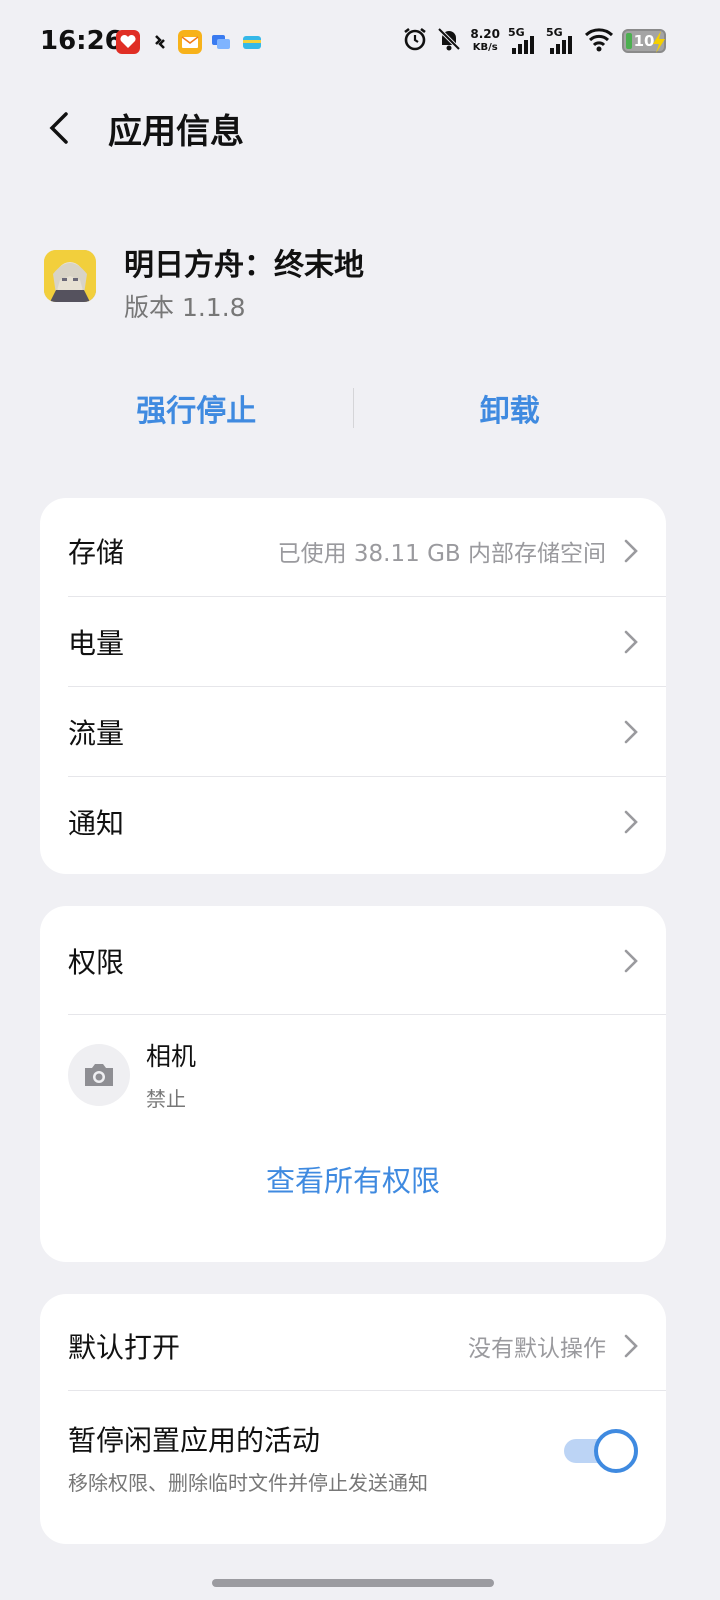 The height and width of the screenshot is (1600, 720). I want to click on network-speed-unit: KB/s, so click(485, 47).